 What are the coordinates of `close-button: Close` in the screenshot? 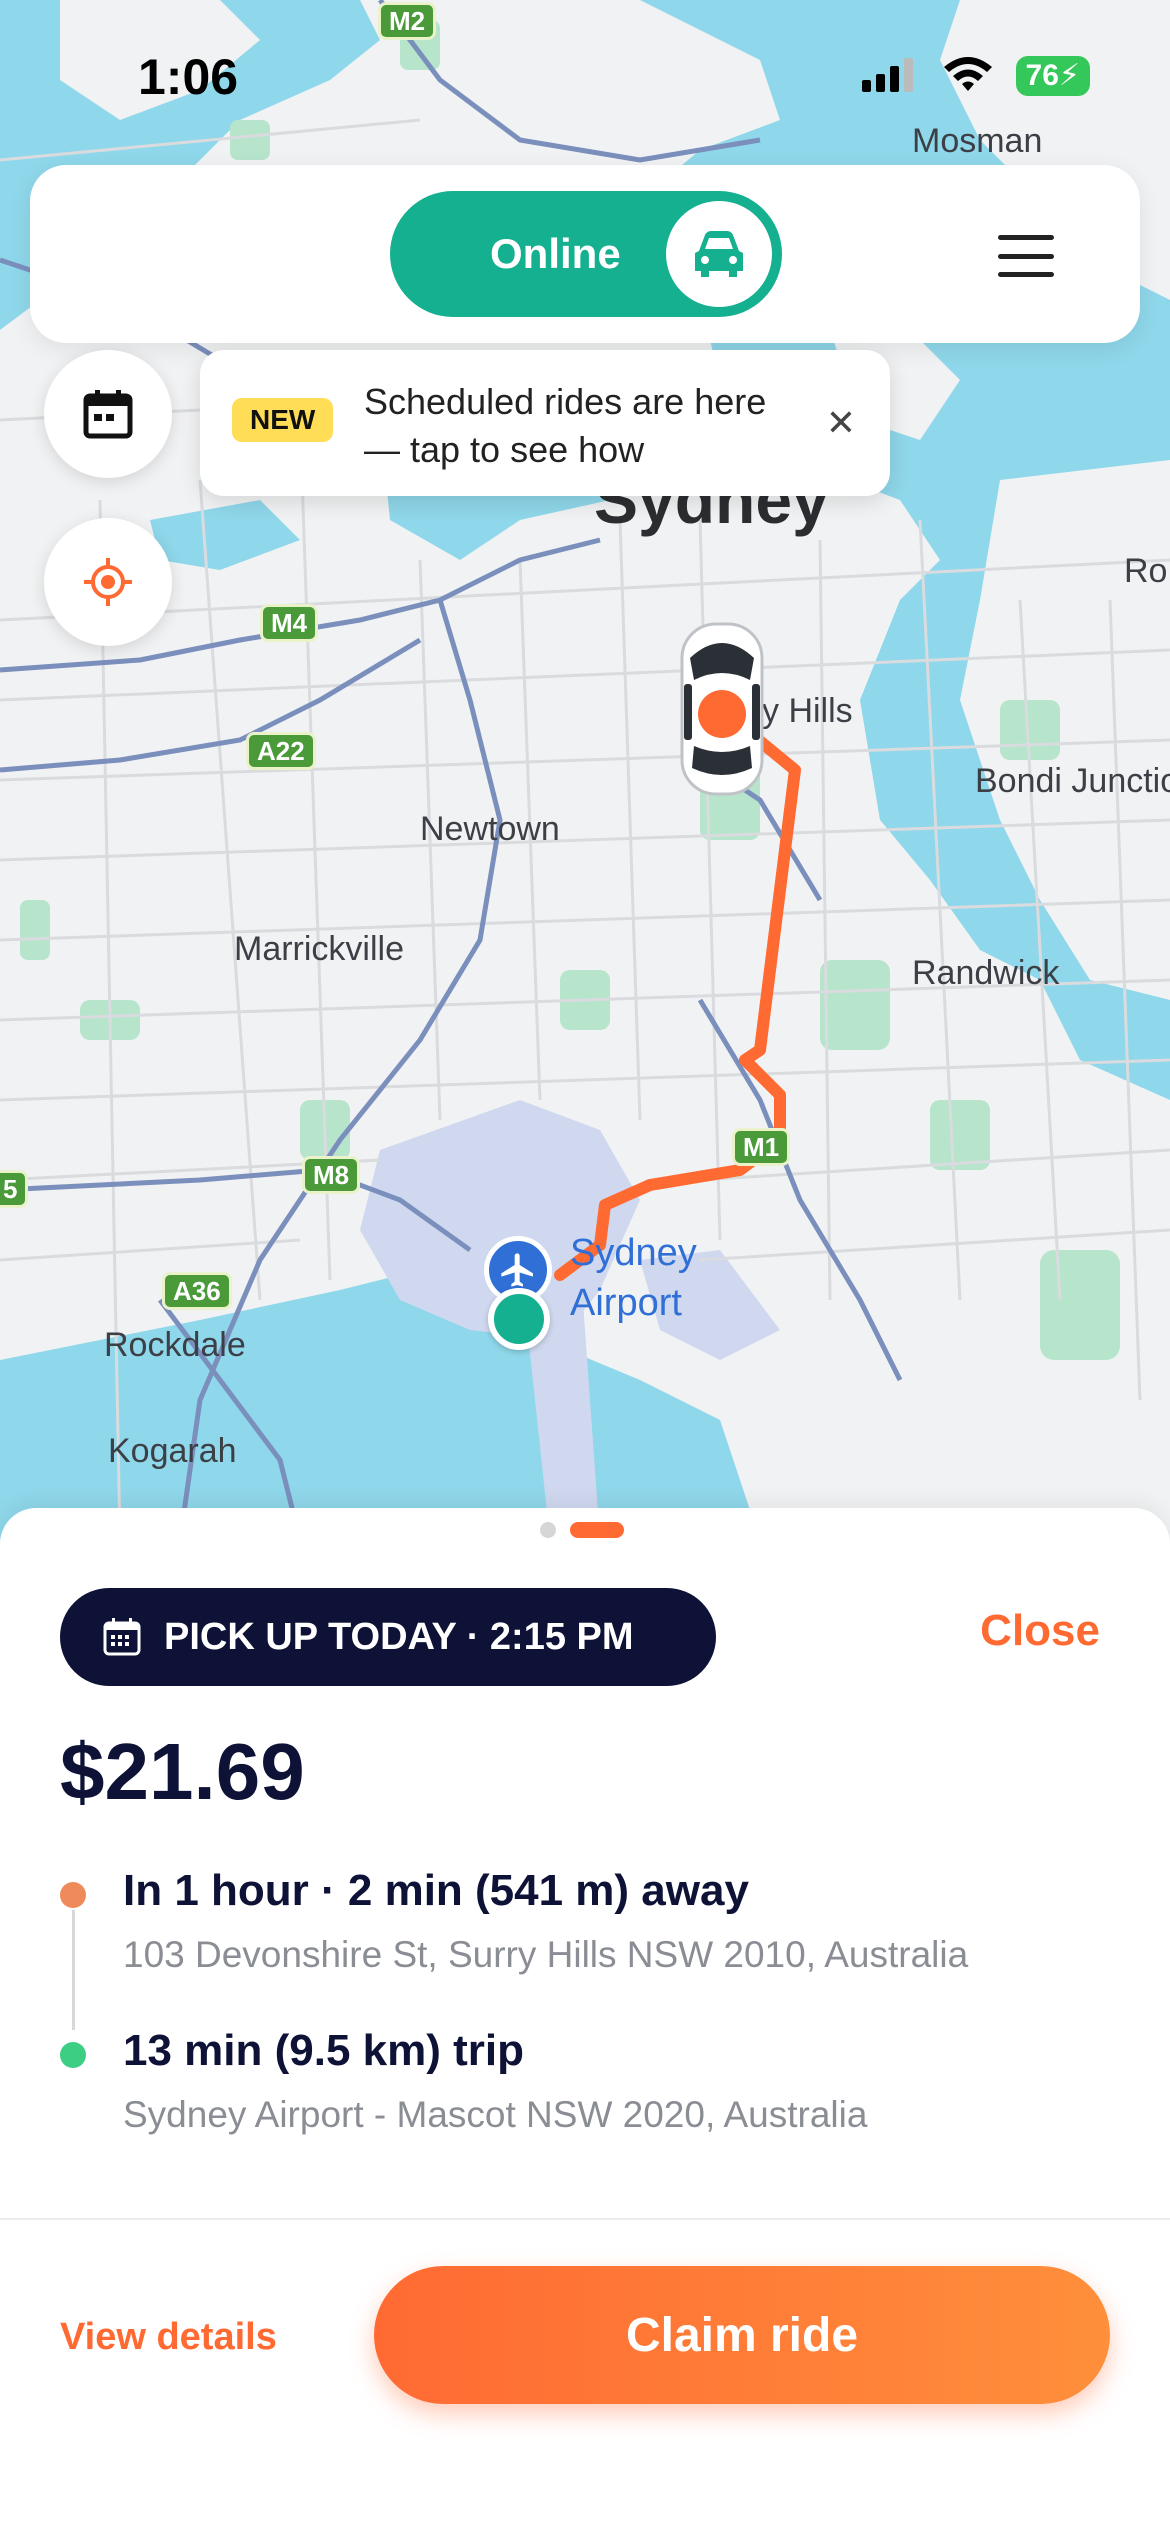 It's located at (1040, 1631).